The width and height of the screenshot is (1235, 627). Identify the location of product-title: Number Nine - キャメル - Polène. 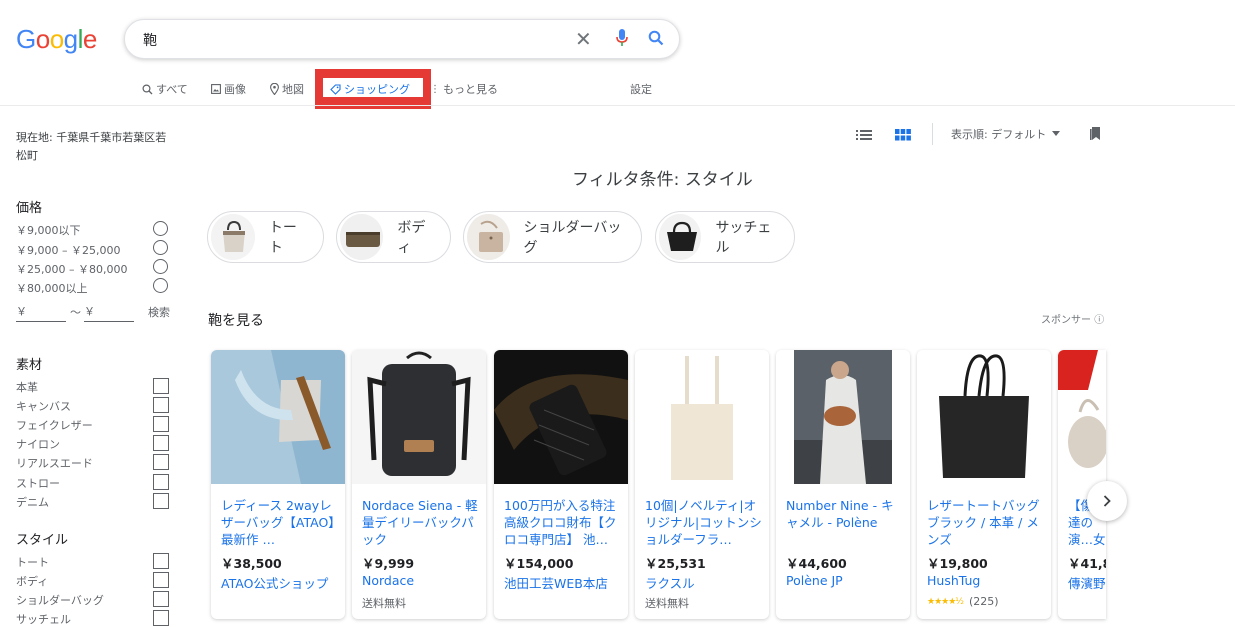
(845, 522).